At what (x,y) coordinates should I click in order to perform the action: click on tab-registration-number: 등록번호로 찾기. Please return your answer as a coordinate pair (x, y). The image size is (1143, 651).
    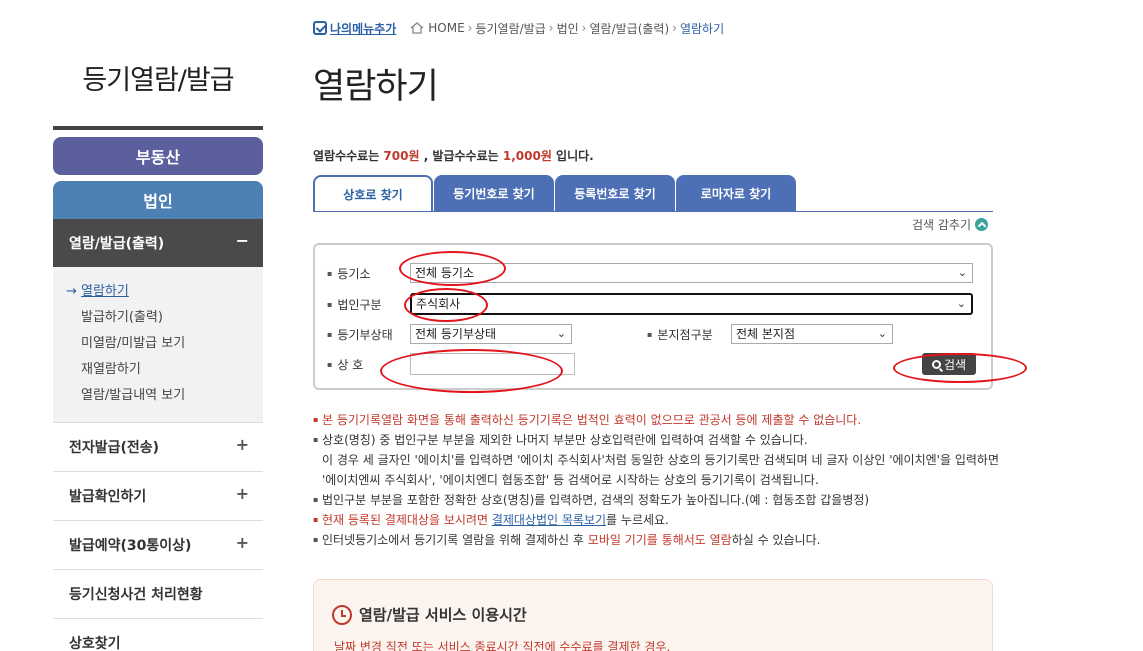
    Looking at the image, I should click on (615, 193).